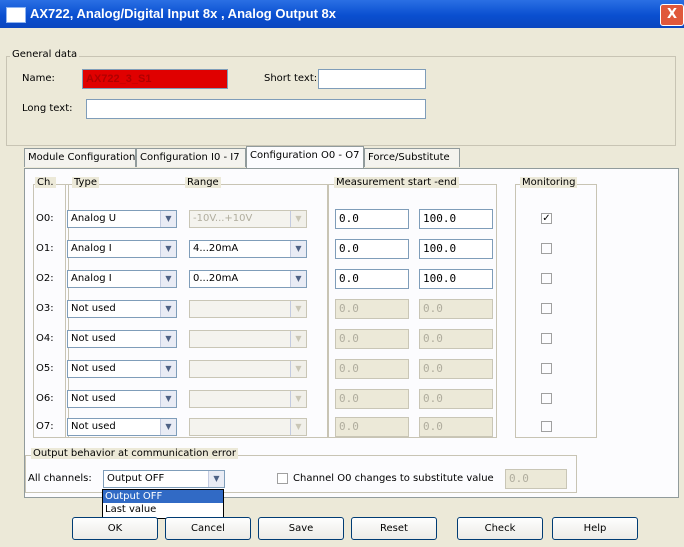 Image resolution: width=684 pixels, height=547 pixels. I want to click on substitute-value-input: 0.0, so click(536, 479).